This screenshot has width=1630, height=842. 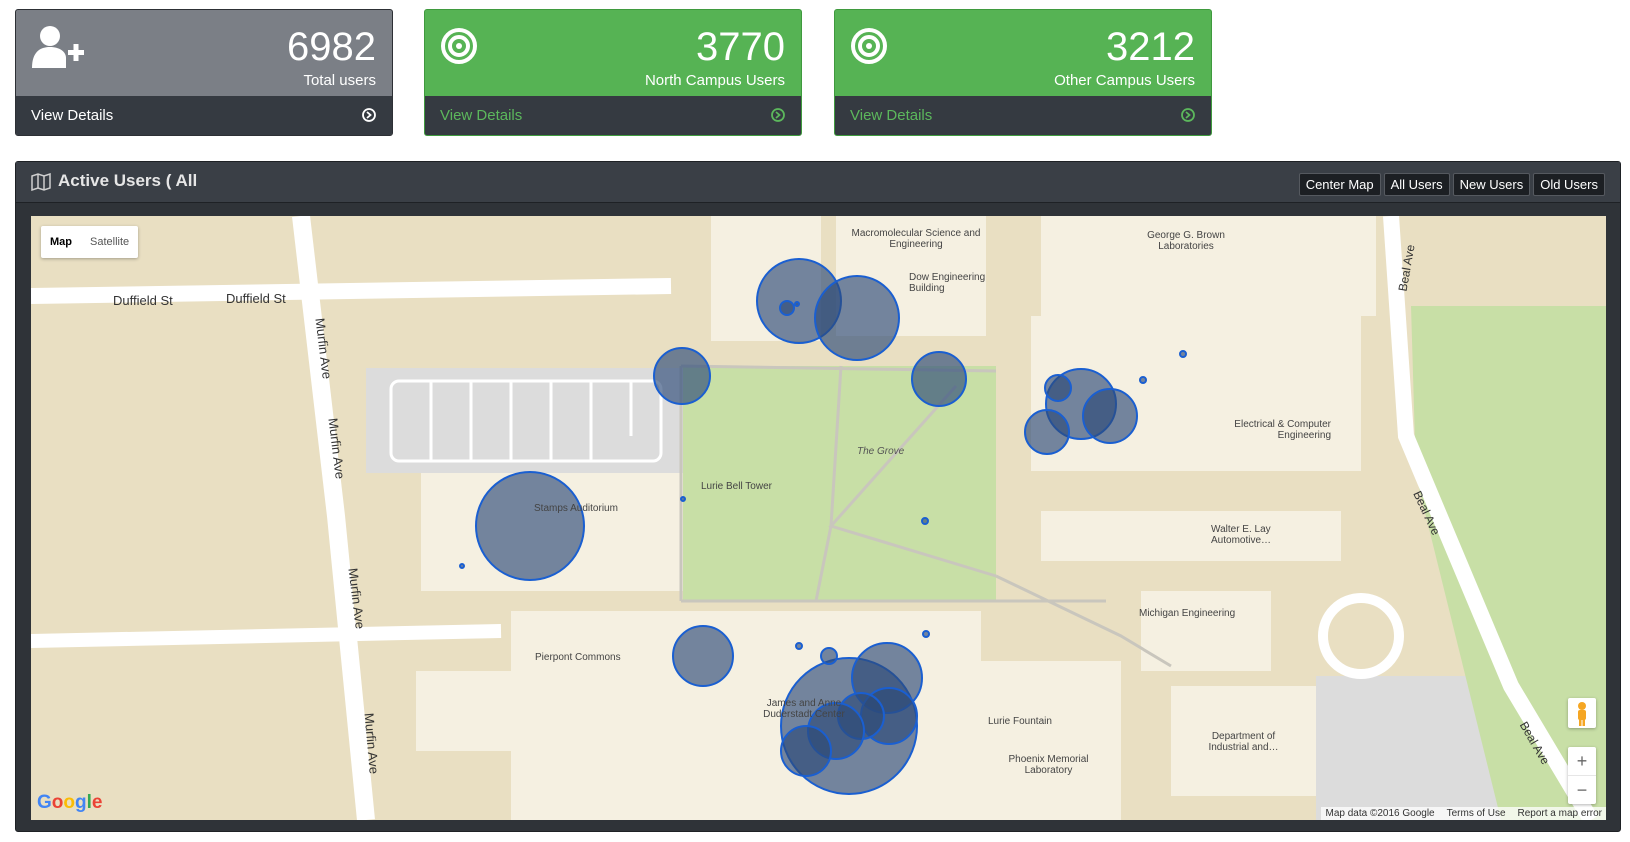 What do you see at coordinates (1124, 80) in the screenshot?
I see `other-campus-label: Other Campus Users` at bounding box center [1124, 80].